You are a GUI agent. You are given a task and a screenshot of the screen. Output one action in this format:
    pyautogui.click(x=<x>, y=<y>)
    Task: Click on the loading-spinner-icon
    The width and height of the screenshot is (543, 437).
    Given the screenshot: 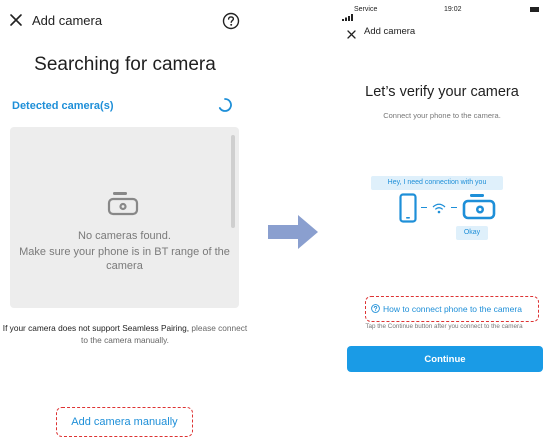 What is the action you would take?
    pyautogui.click(x=225, y=105)
    